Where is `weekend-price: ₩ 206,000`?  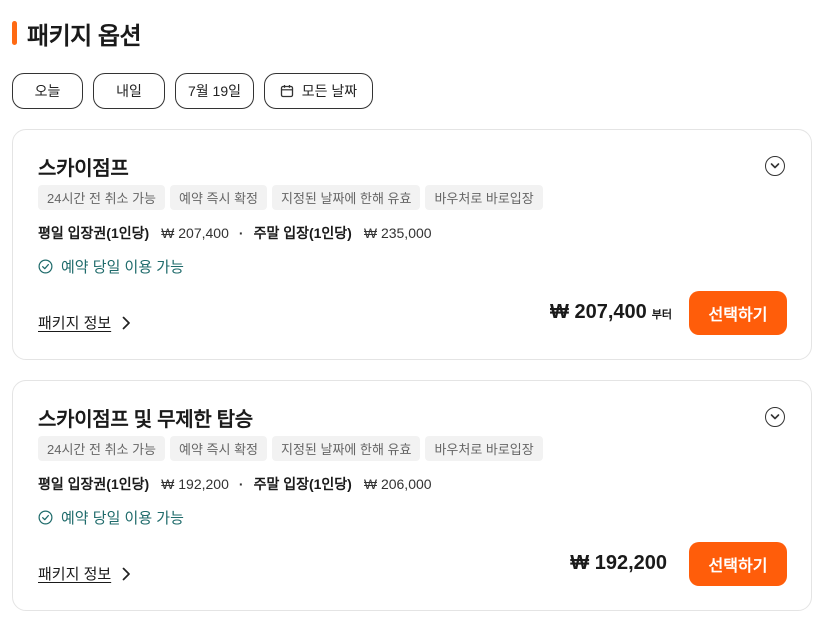 weekend-price: ₩ 206,000 is located at coordinates (397, 484).